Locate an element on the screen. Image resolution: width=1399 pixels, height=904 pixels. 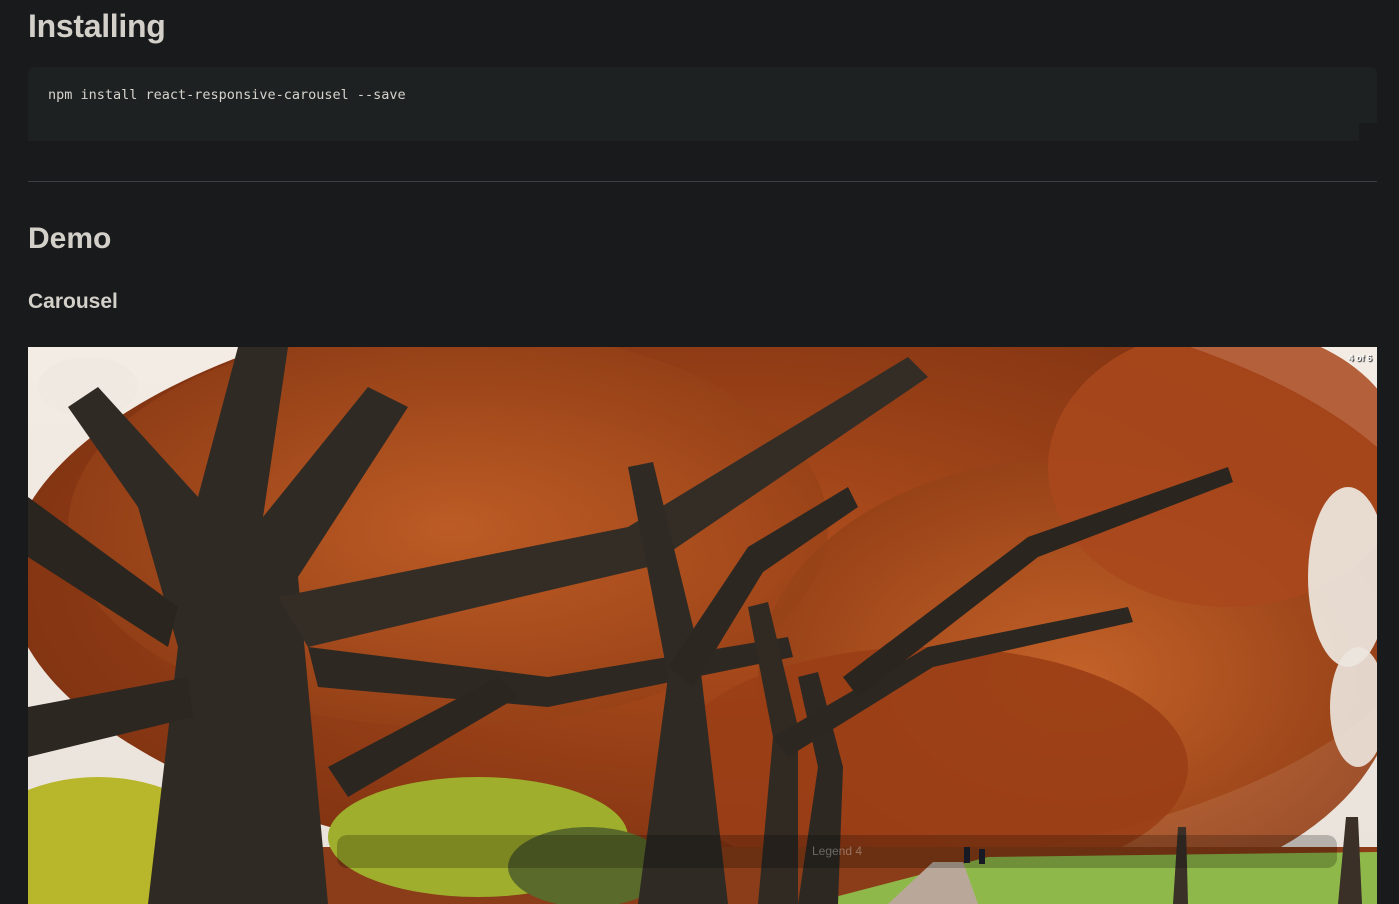
section-divider is located at coordinates (702, 181).